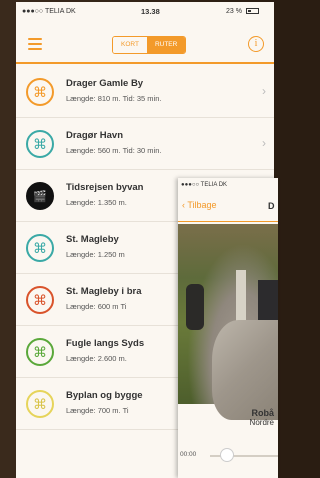  I want to click on route-title: Dragør Havn, so click(95, 135).